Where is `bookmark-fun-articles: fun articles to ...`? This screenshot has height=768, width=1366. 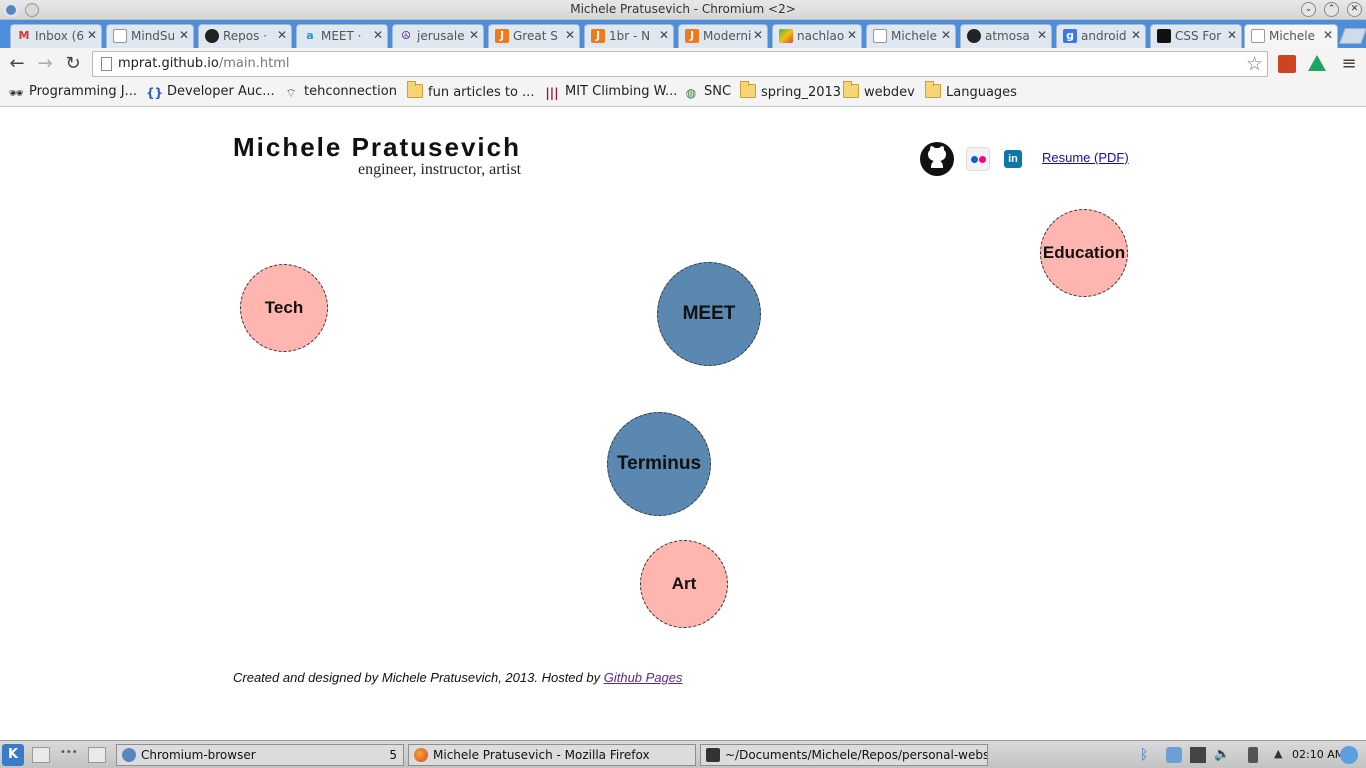
bookmark-fun-articles: fun articles to ... is located at coordinates (470, 91).